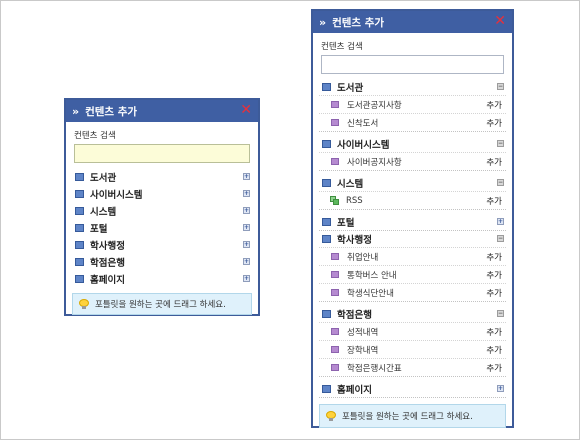 The image size is (580, 440). Describe the element at coordinates (412, 122) in the screenshot. I see `list-item: 신착도서 추가` at that location.